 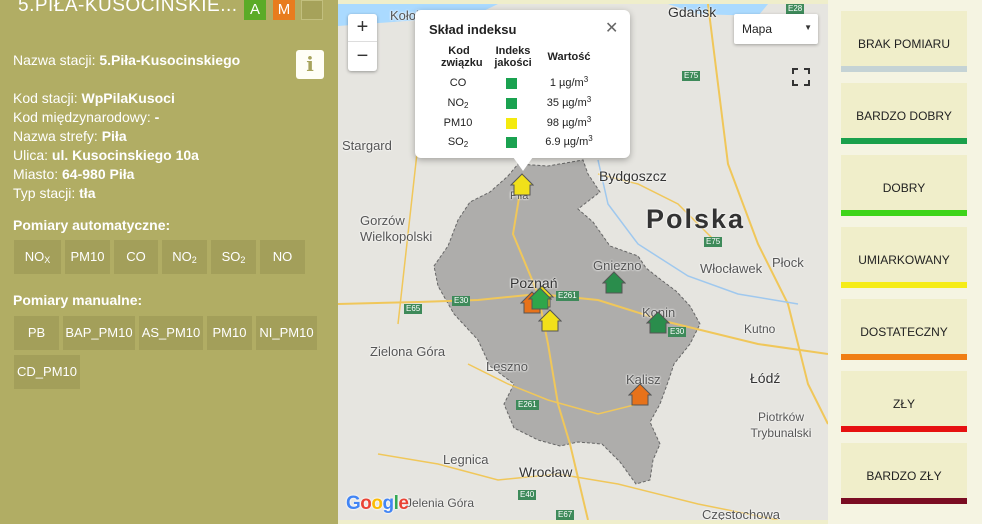 I want to click on fullscreen-icon, so click(x=801, y=77).